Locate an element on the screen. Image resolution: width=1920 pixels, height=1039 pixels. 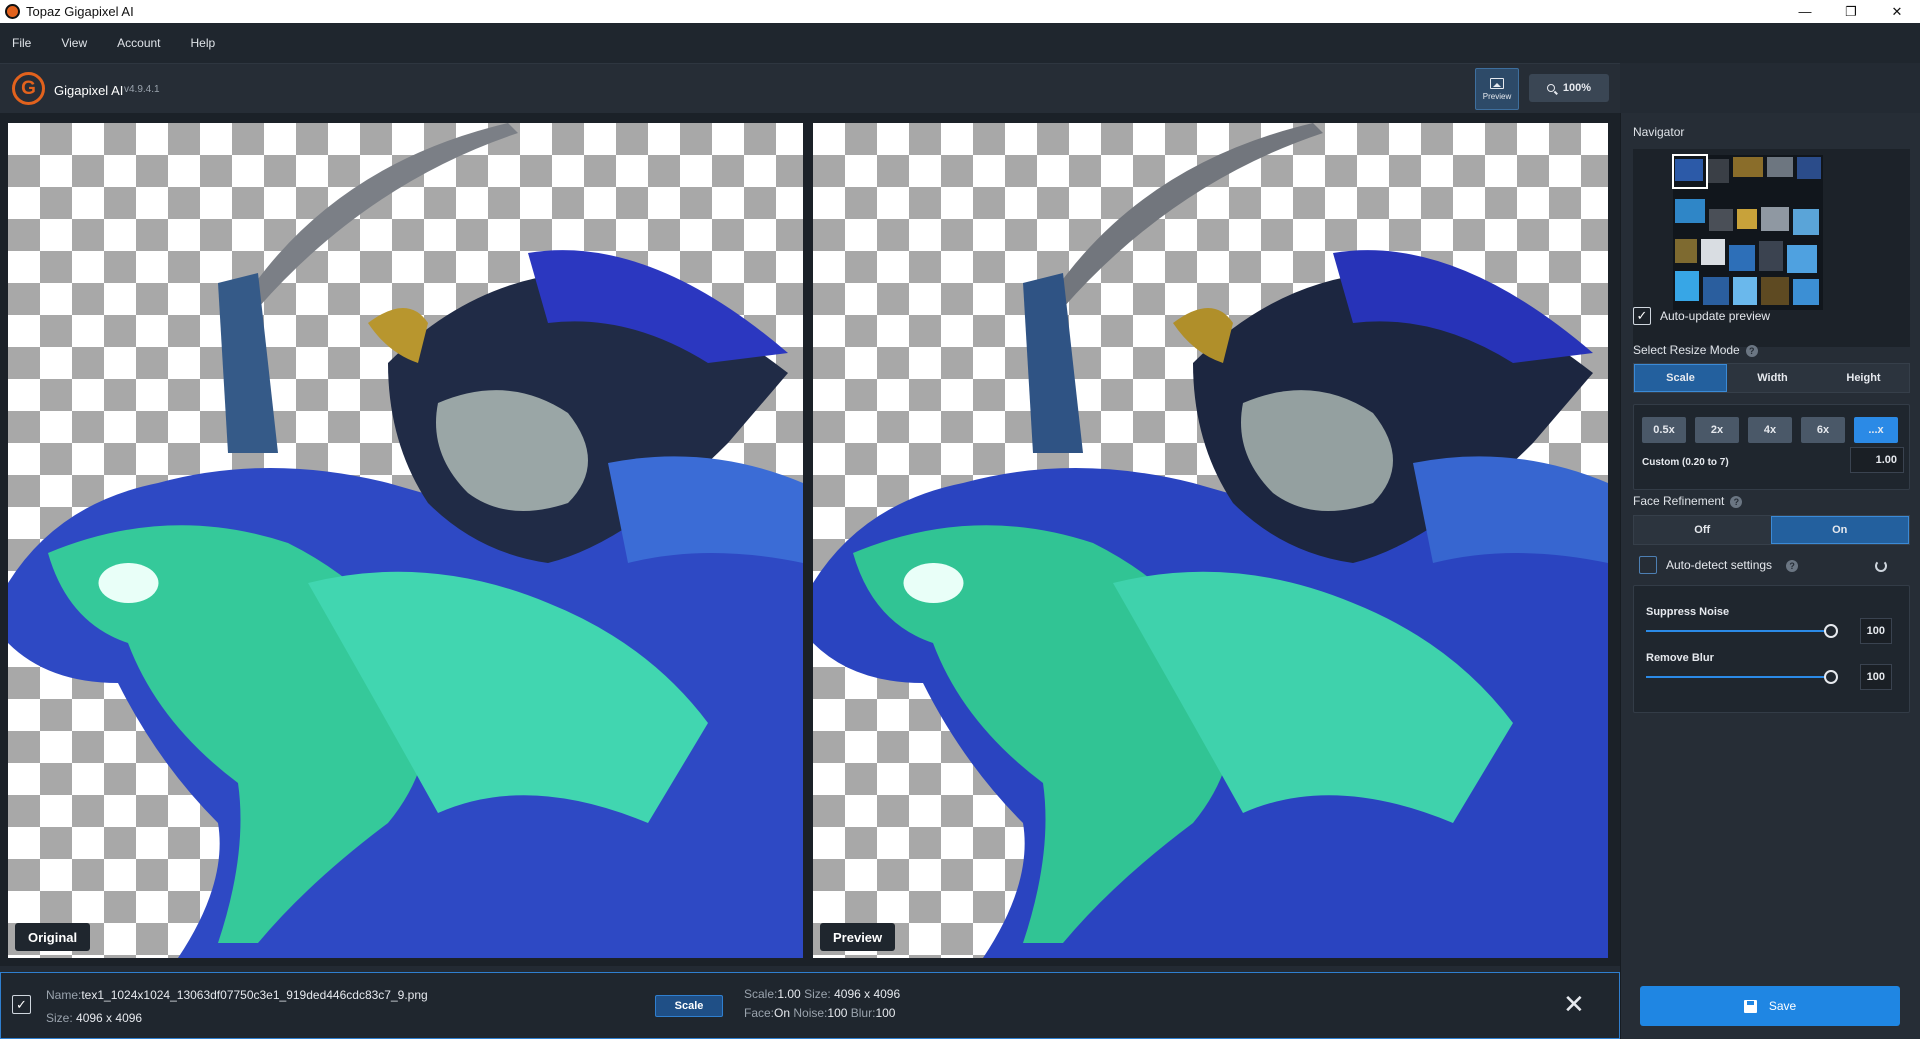
window-title: Topaz Gigapixel AI is located at coordinates (80, 11).